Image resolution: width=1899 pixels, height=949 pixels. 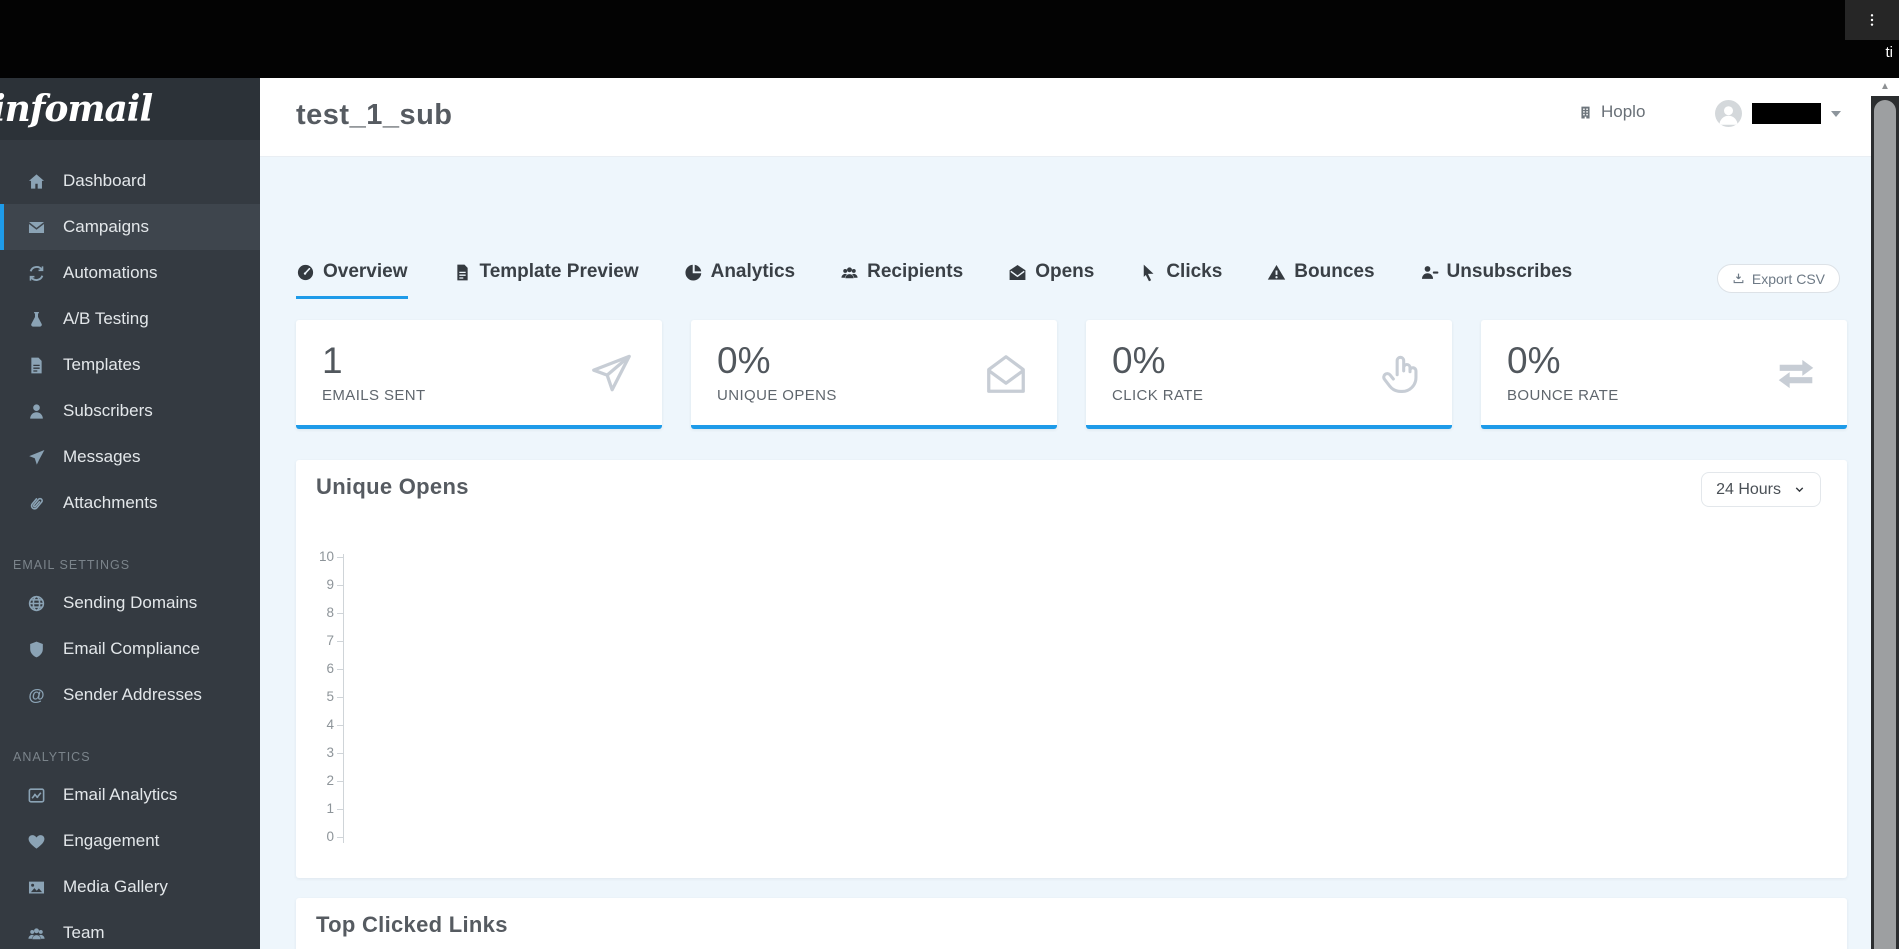 What do you see at coordinates (120, 794) in the screenshot?
I see `sidebar-item-label: Email Analytics` at bounding box center [120, 794].